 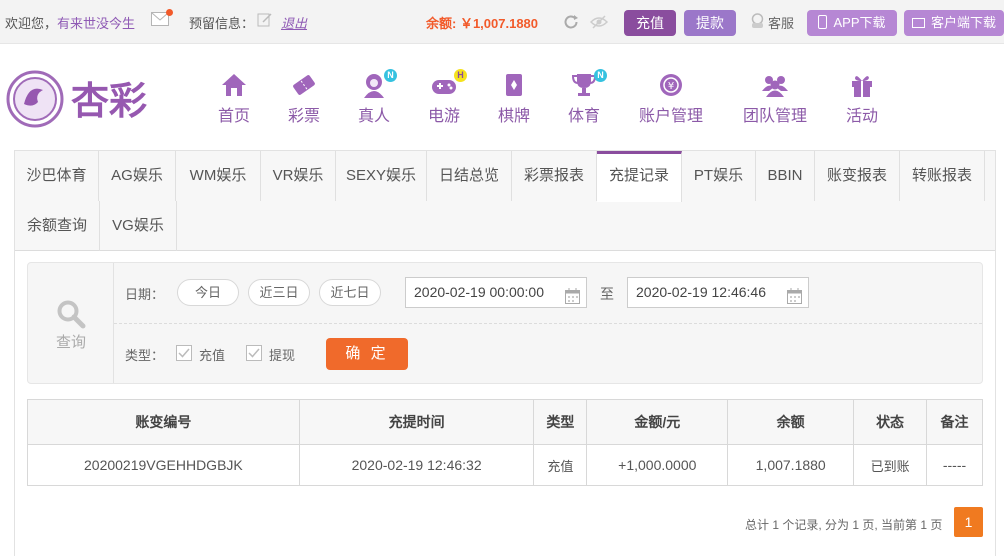 I want to click on logout-link: 退出, so click(x=294, y=22).